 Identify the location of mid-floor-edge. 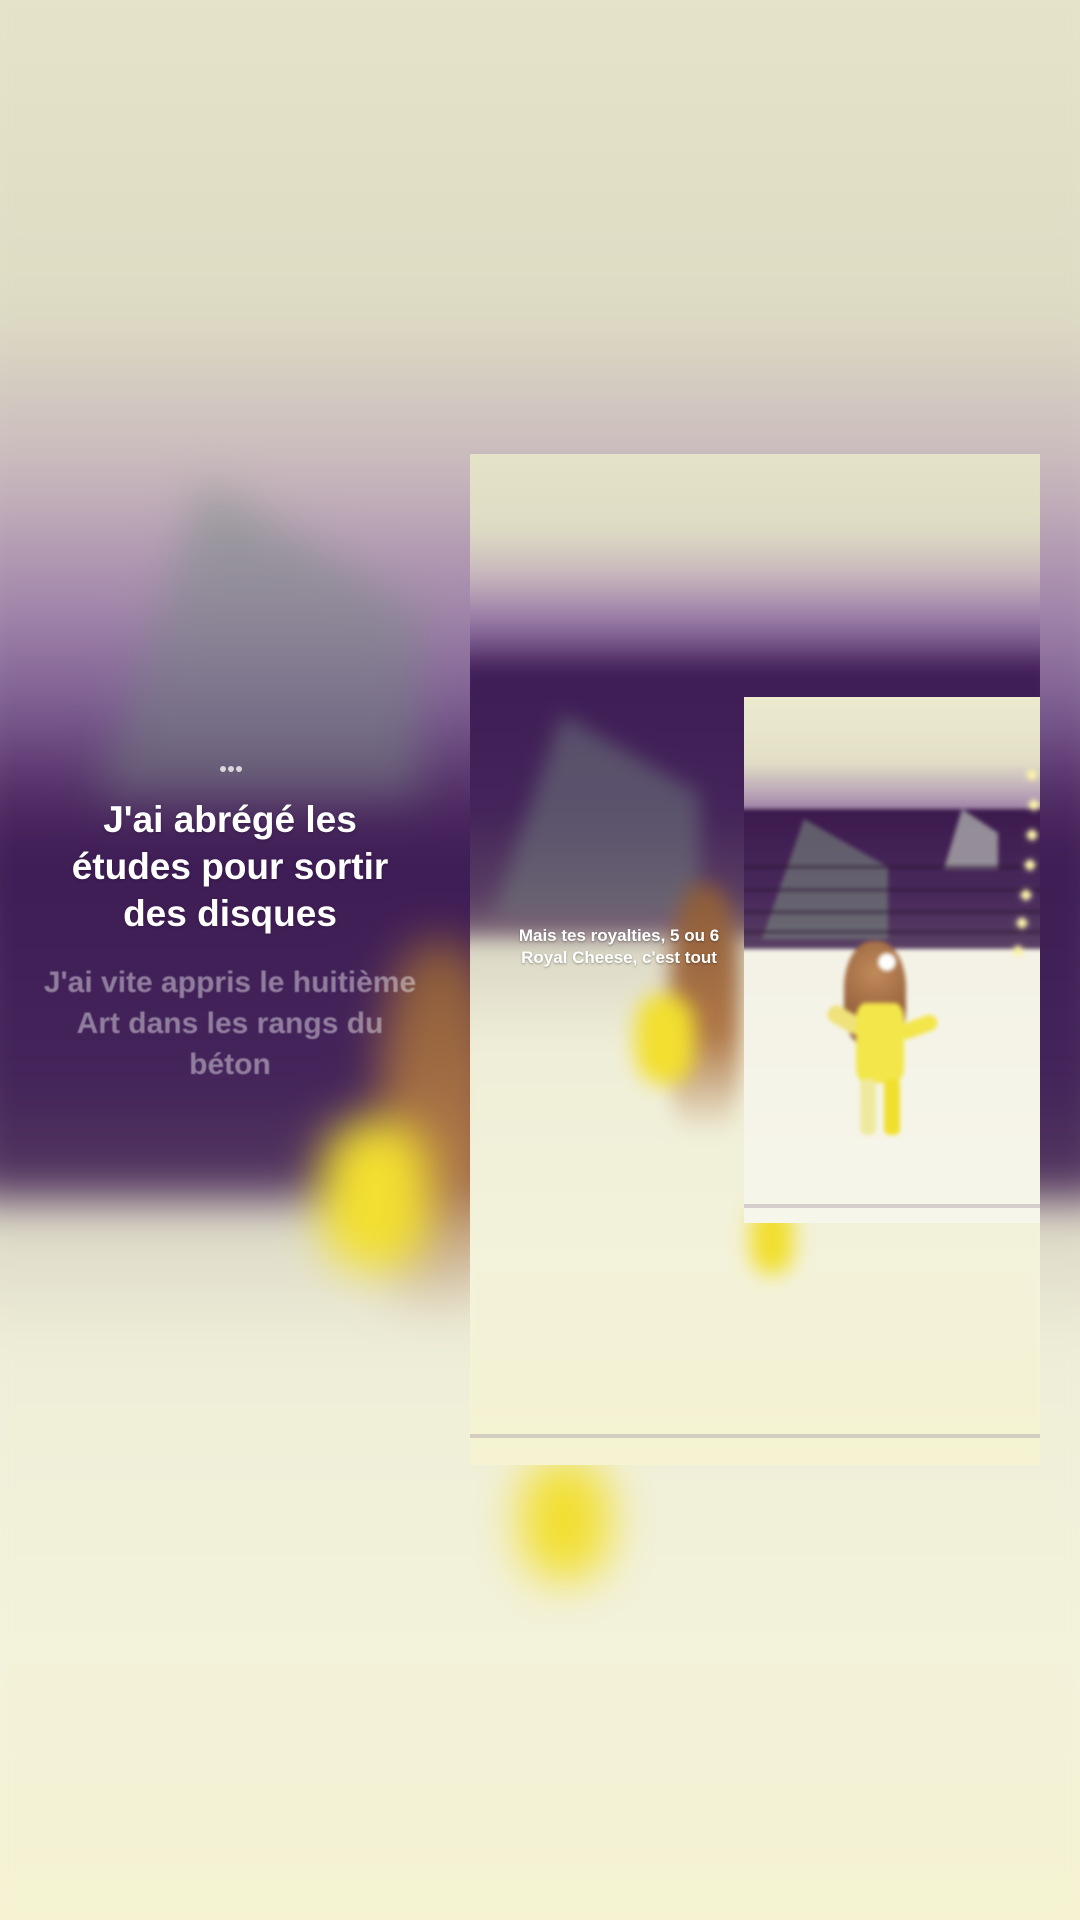
(755, 1436).